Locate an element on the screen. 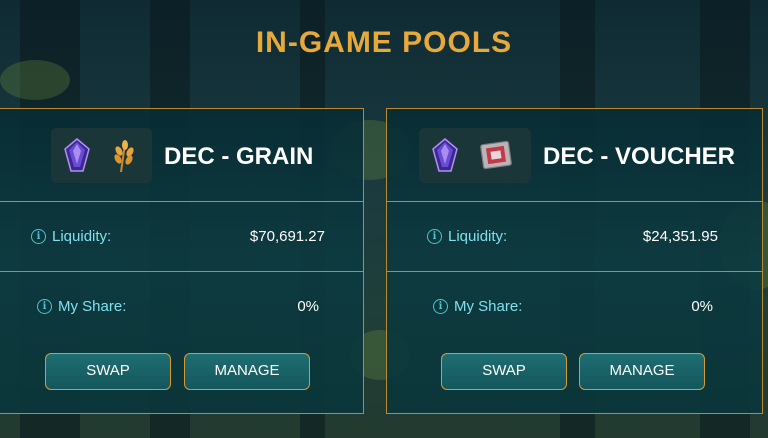 The height and width of the screenshot is (438, 768). pool-name: DEC - VOUCHER is located at coordinates (639, 156).